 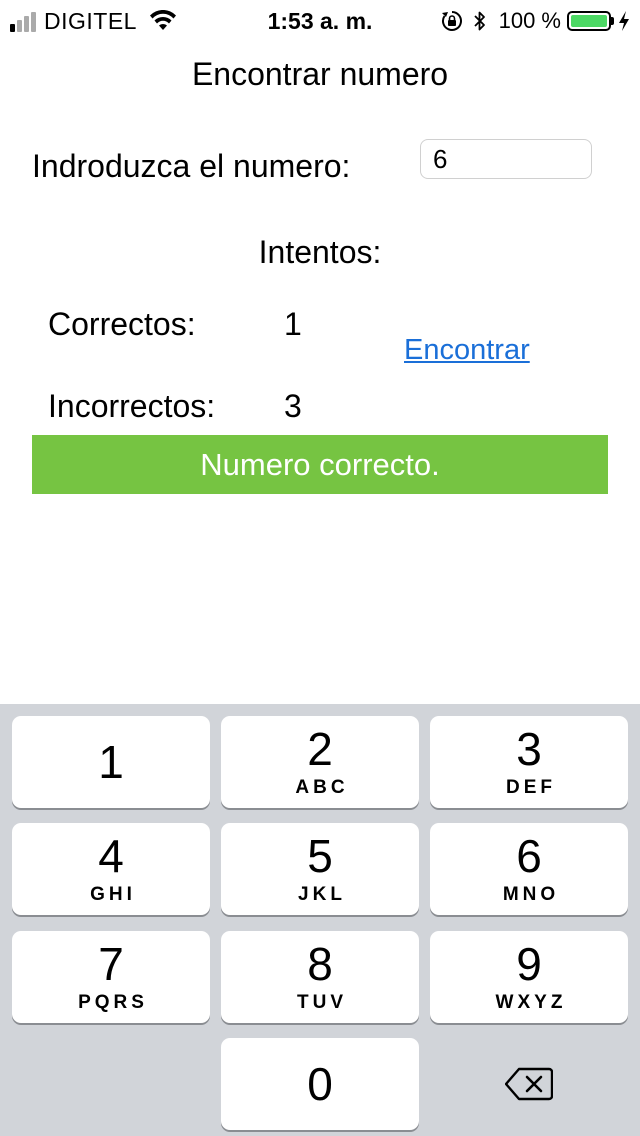 I want to click on key-0: 0, so click(x=320, y=1084).